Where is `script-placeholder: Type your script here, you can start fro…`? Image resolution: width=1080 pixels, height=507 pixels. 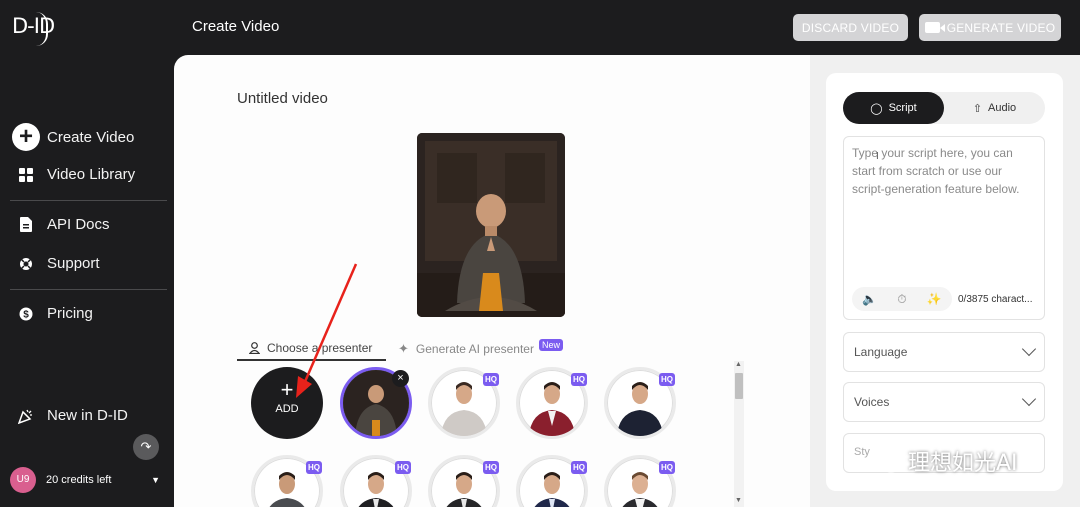 script-placeholder: Type your script here, you can start fro… is located at coordinates (936, 171).